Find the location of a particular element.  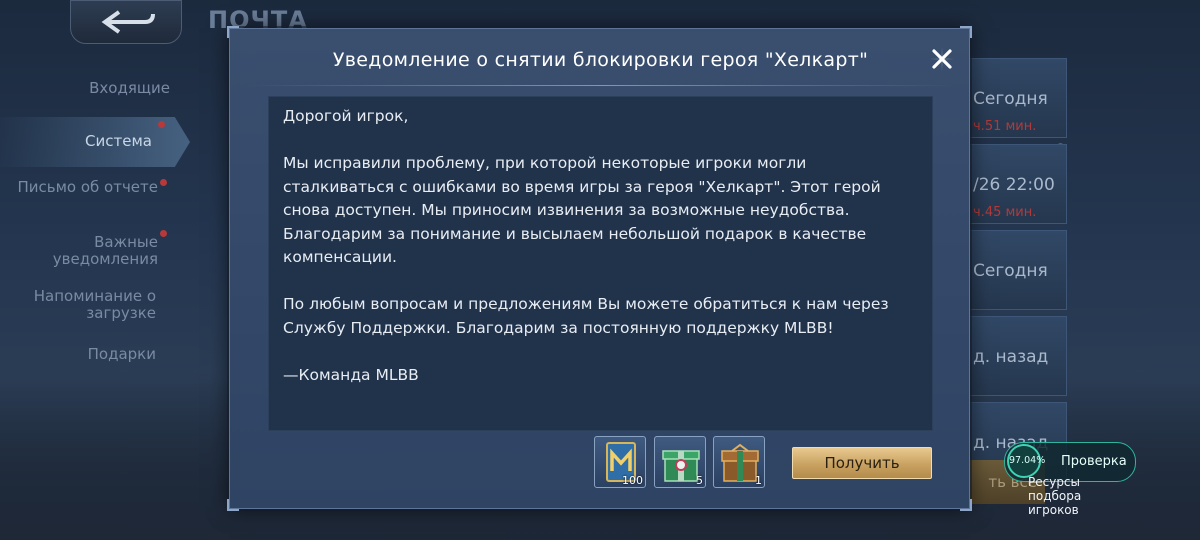

reward-count: 100 is located at coordinates (632, 480).